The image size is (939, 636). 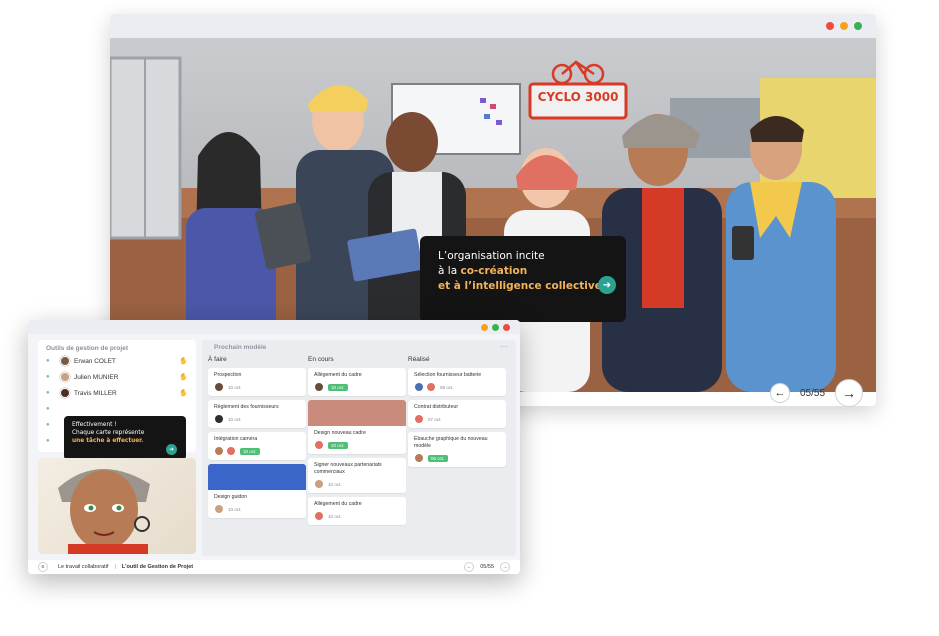 I want to click on task-title: Intégration caméra, so click(x=236, y=439).